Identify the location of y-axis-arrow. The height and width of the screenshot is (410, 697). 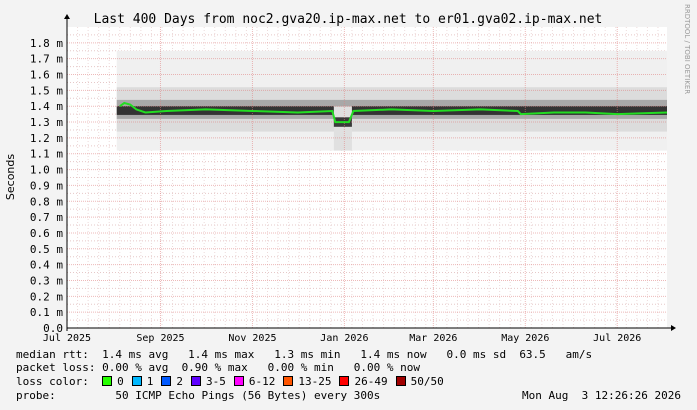
(67, 16).